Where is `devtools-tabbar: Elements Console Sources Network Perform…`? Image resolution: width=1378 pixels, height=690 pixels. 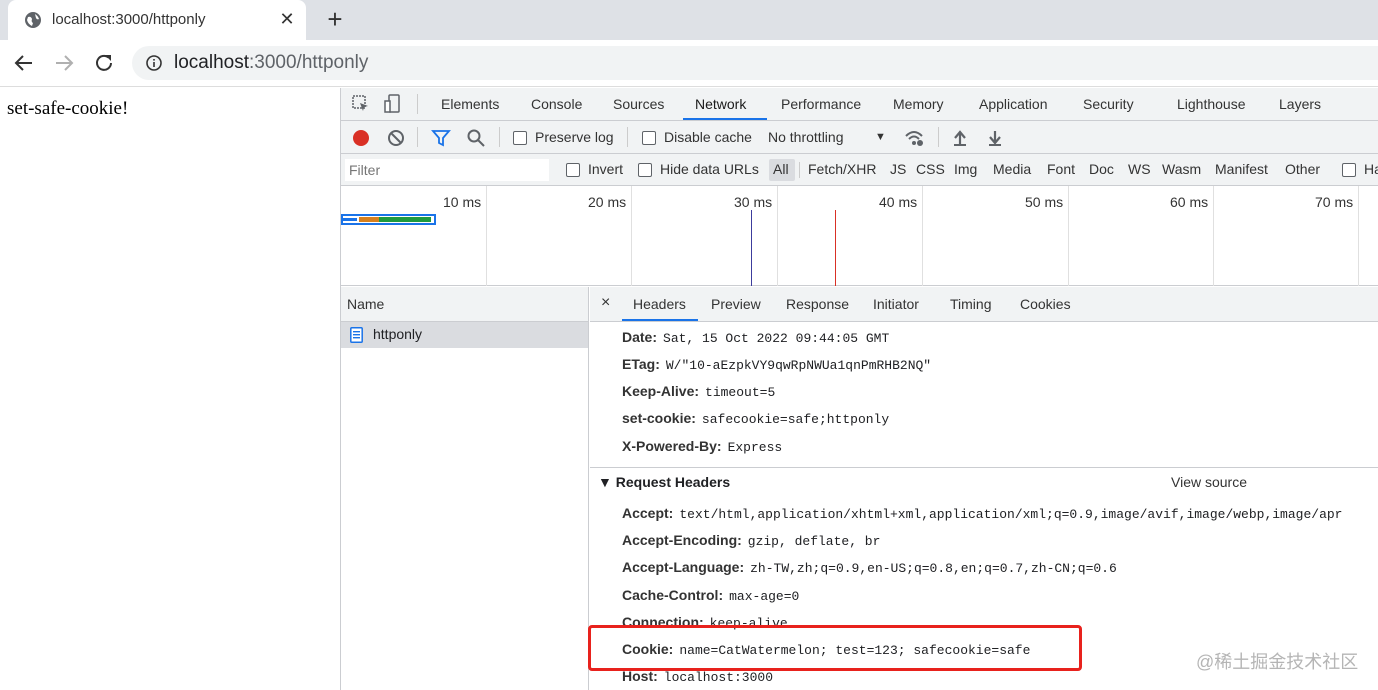 devtools-tabbar: Elements Console Sources Network Perform… is located at coordinates (859, 104).